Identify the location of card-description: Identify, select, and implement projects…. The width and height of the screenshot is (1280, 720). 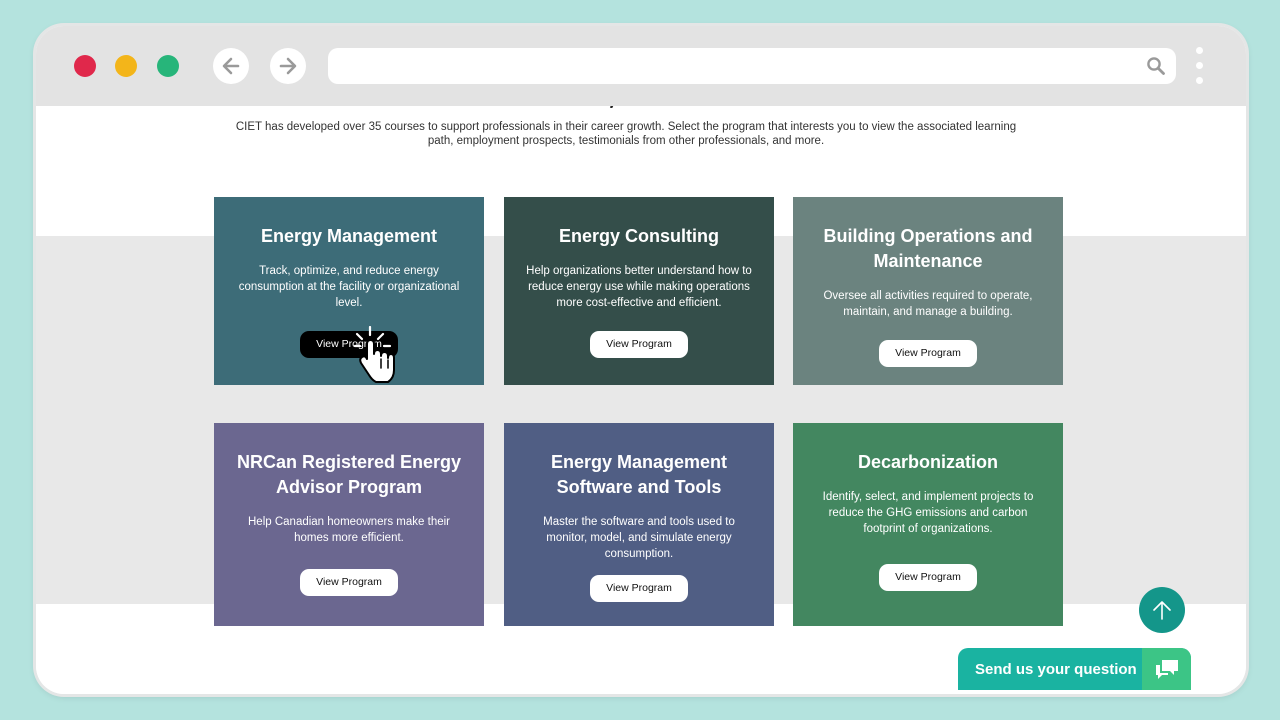
(928, 513).